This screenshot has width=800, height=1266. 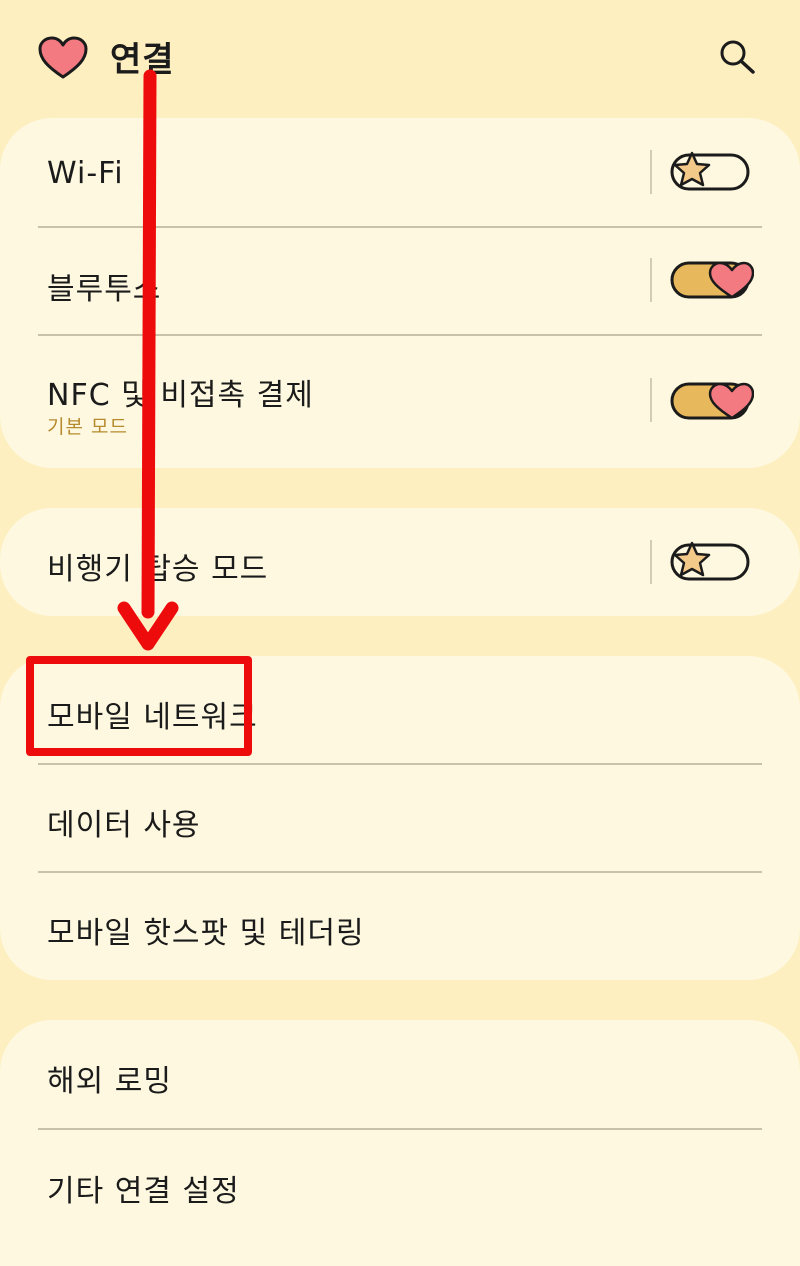 What do you see at coordinates (400, 1074) in the screenshot?
I see `roaming-row: 해외 로밍` at bounding box center [400, 1074].